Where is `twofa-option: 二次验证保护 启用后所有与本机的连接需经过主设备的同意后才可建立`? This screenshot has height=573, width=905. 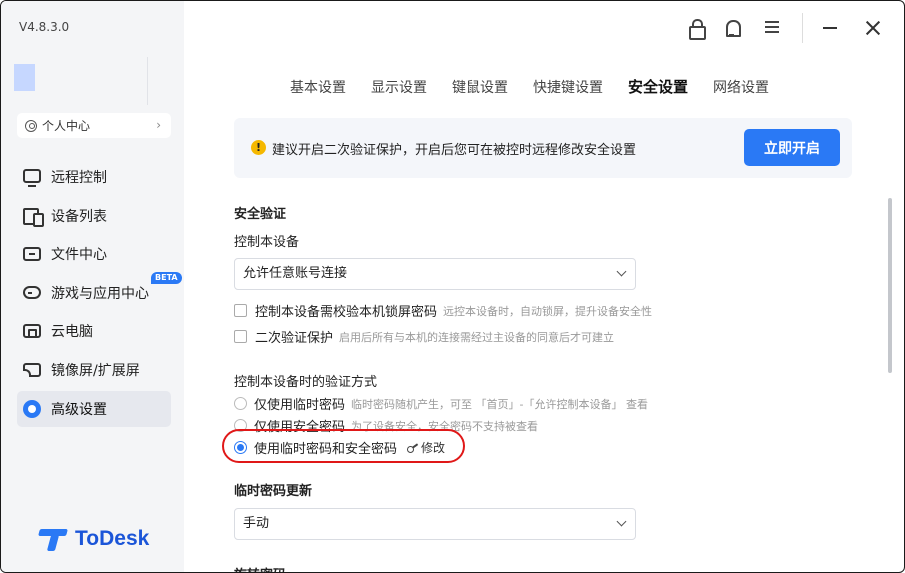
twofa-option: 二次验证保护 启用后所有与本机的连接需经过主设备的同意后才可建立 is located at coordinates (424, 336).